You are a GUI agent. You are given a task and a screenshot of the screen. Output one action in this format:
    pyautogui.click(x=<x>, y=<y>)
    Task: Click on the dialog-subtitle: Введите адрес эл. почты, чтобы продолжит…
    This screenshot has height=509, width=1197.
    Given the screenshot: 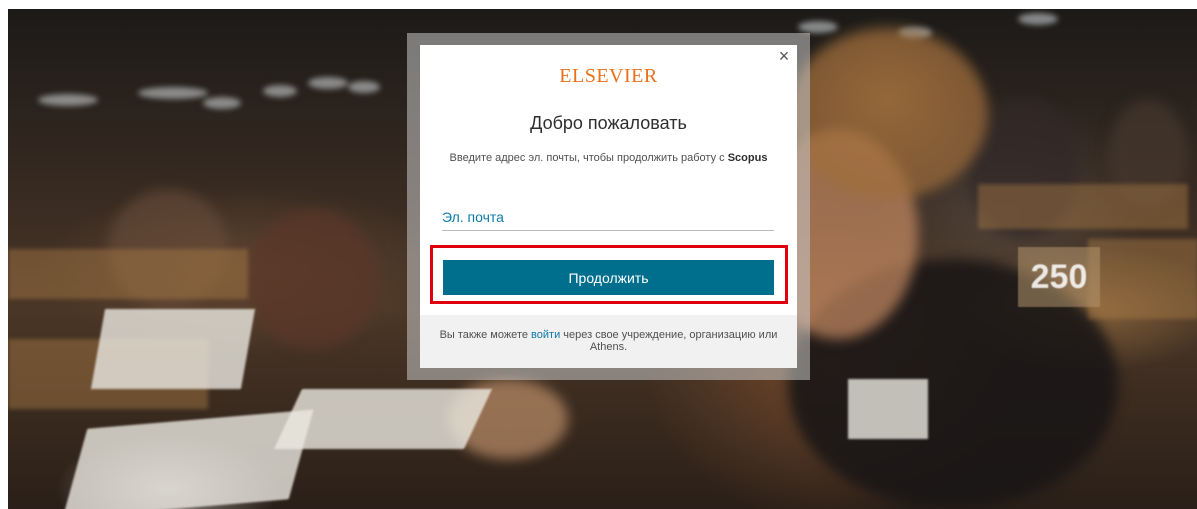 What is the action you would take?
    pyautogui.click(x=608, y=158)
    